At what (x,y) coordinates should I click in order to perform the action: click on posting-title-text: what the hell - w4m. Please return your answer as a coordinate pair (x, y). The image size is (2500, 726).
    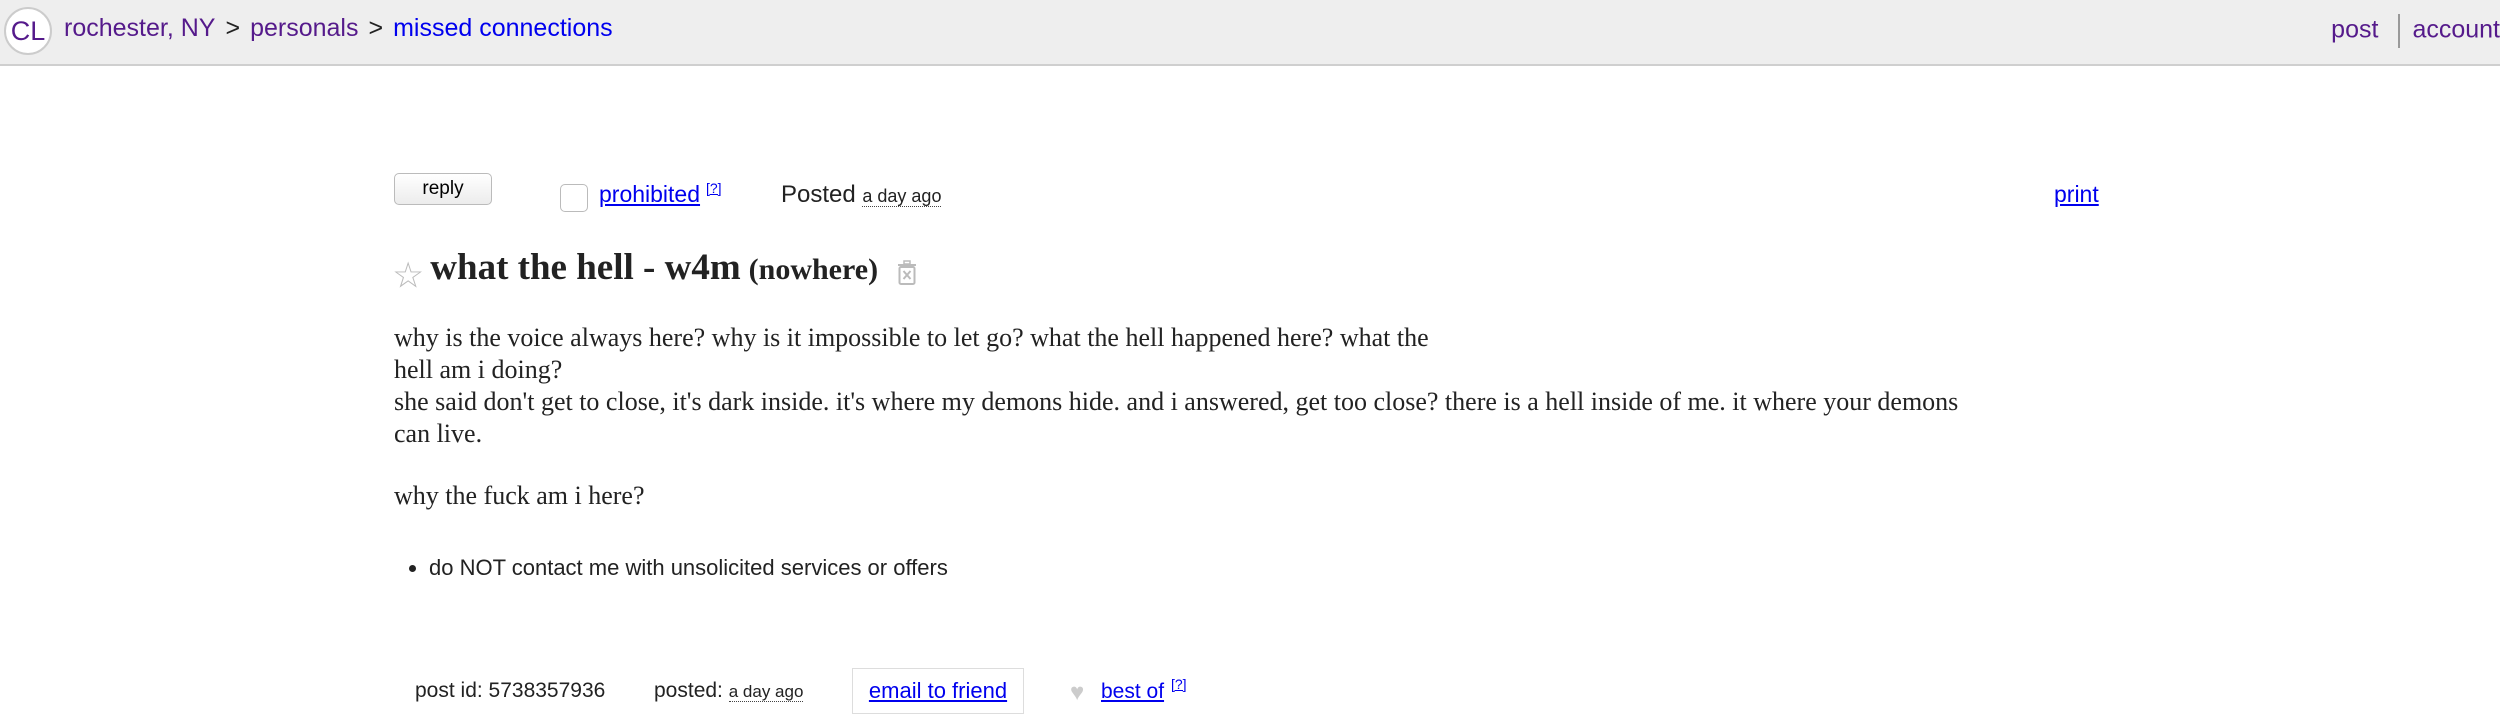
    Looking at the image, I should click on (585, 267).